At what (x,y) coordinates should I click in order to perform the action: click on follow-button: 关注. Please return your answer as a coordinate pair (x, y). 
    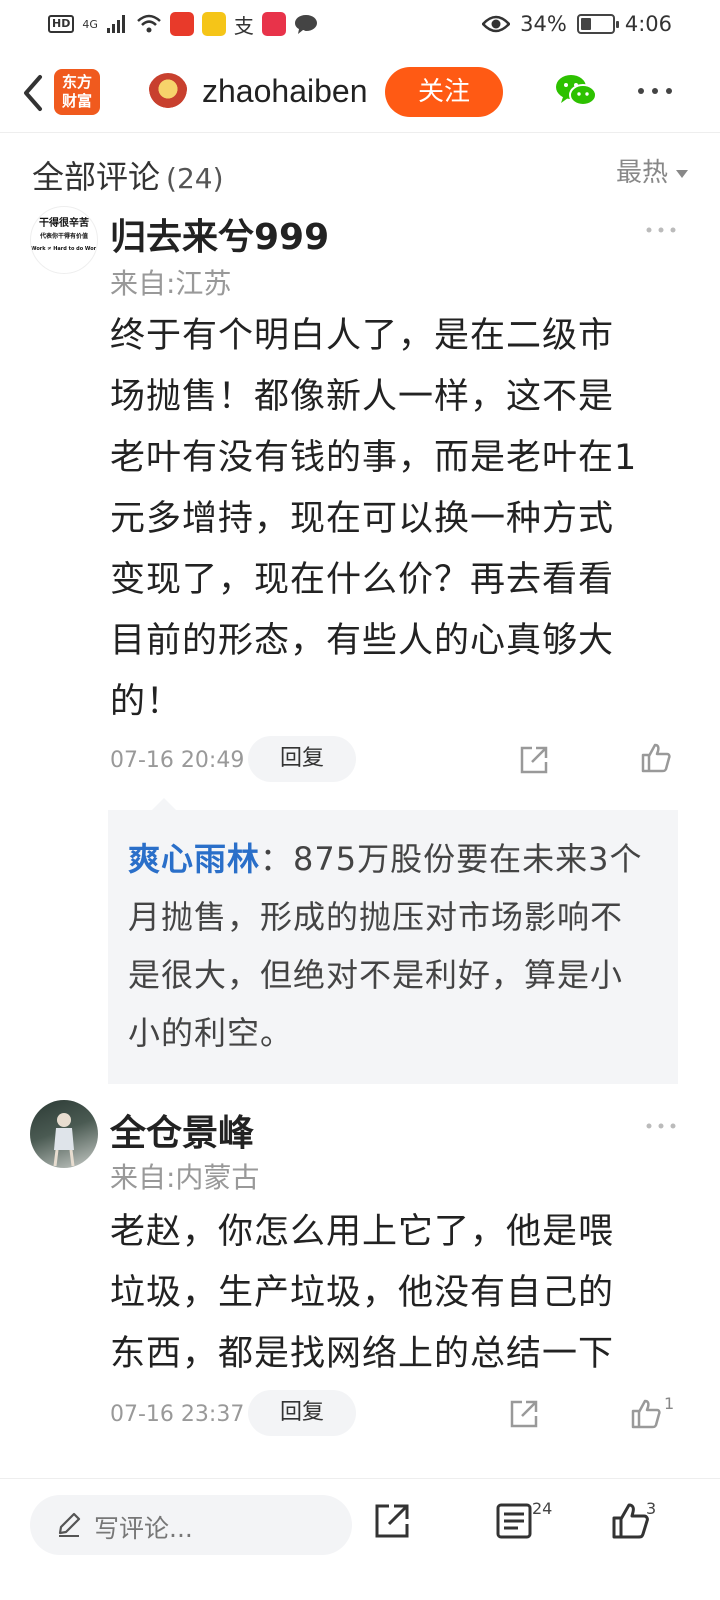
    Looking at the image, I should click on (444, 92).